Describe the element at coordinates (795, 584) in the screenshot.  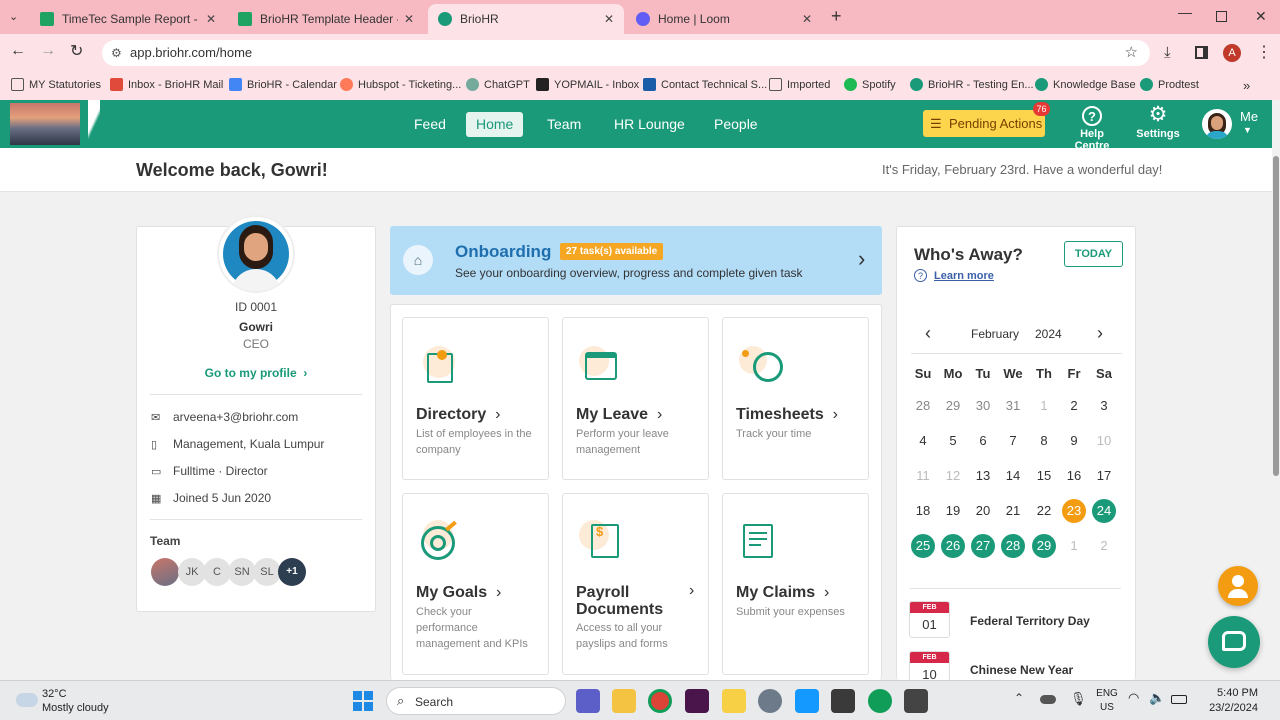
I see `tile-my-claims: My Claims › Submit your expenses` at that location.